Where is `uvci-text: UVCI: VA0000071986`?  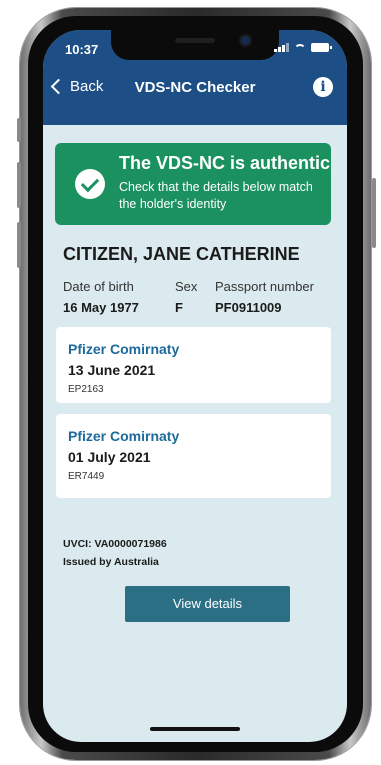
uvci-text: UVCI: VA0000071986 is located at coordinates (115, 544).